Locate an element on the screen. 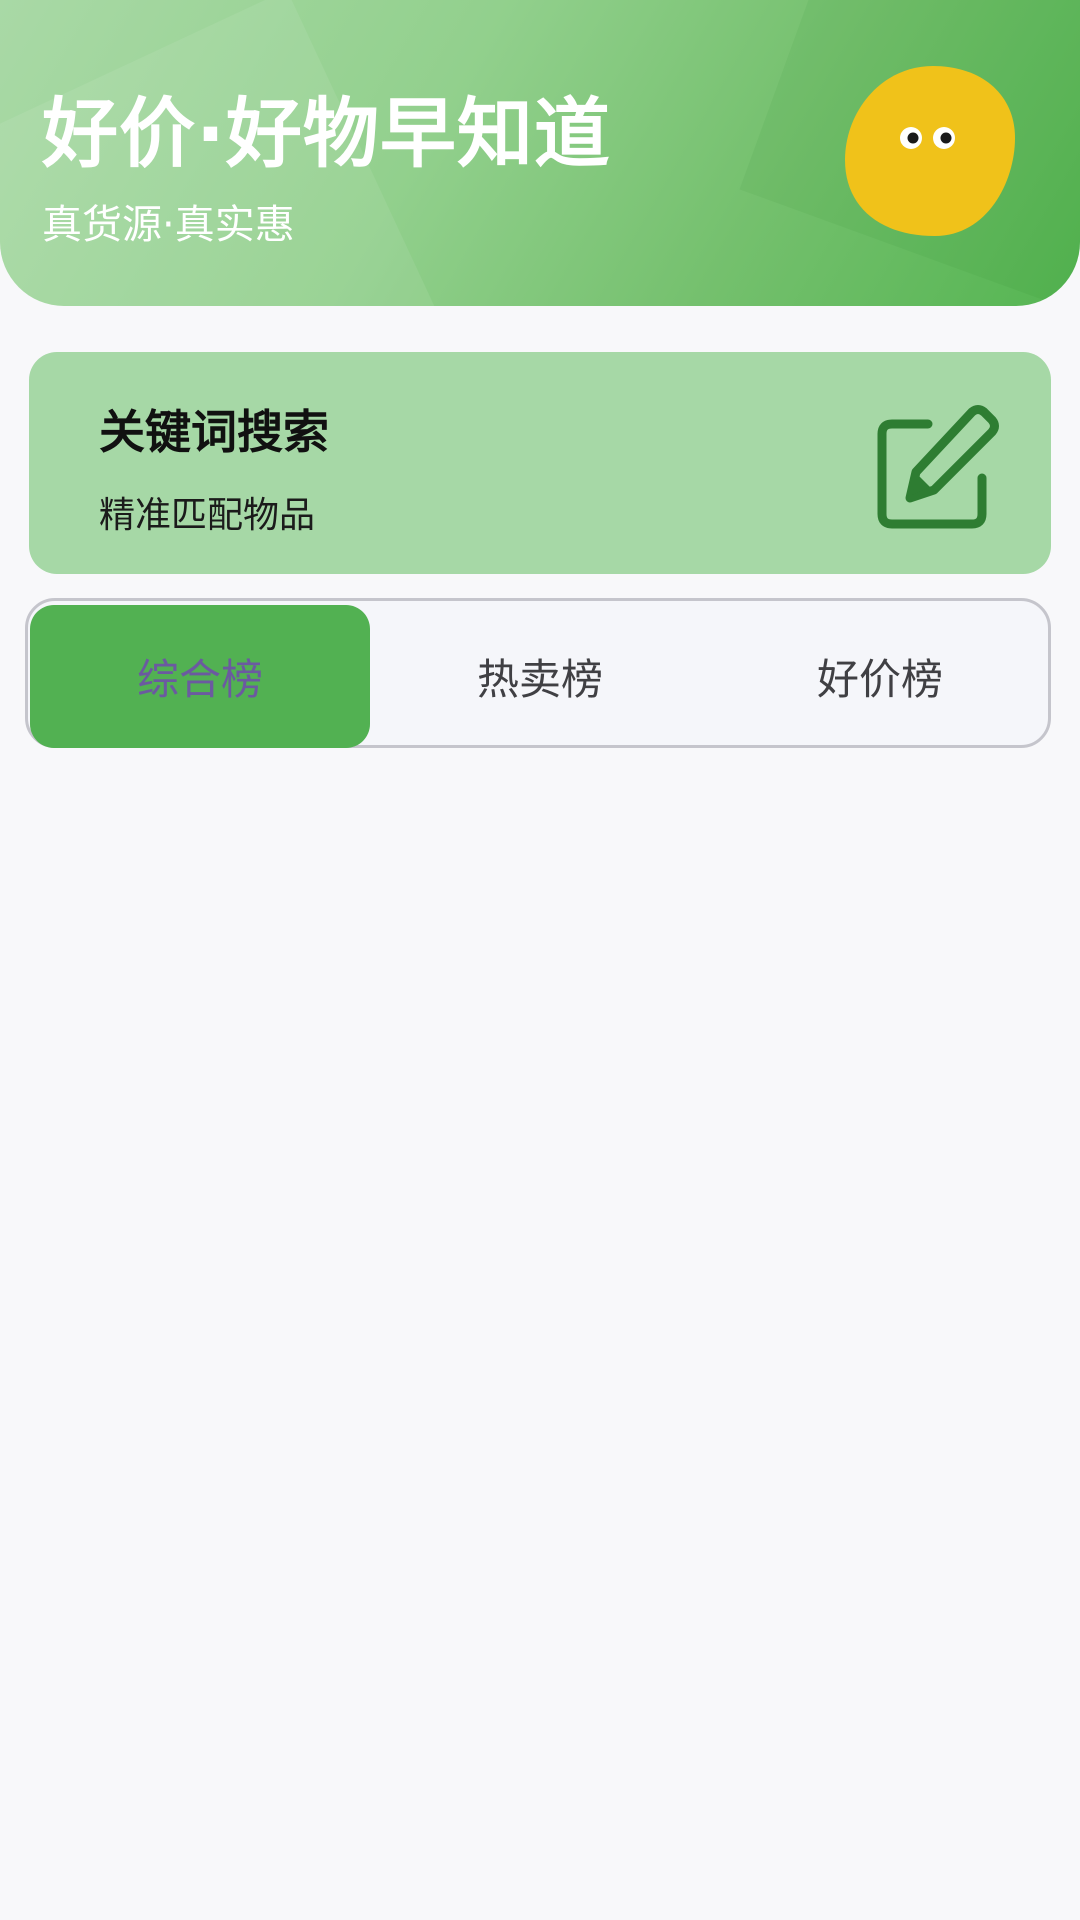 This screenshot has width=1080, height=1920. search-card-title: 关键词搜索 is located at coordinates (214, 432).